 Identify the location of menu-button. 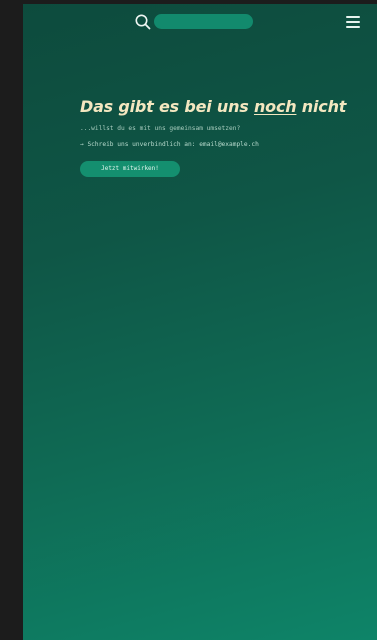
(353, 22).